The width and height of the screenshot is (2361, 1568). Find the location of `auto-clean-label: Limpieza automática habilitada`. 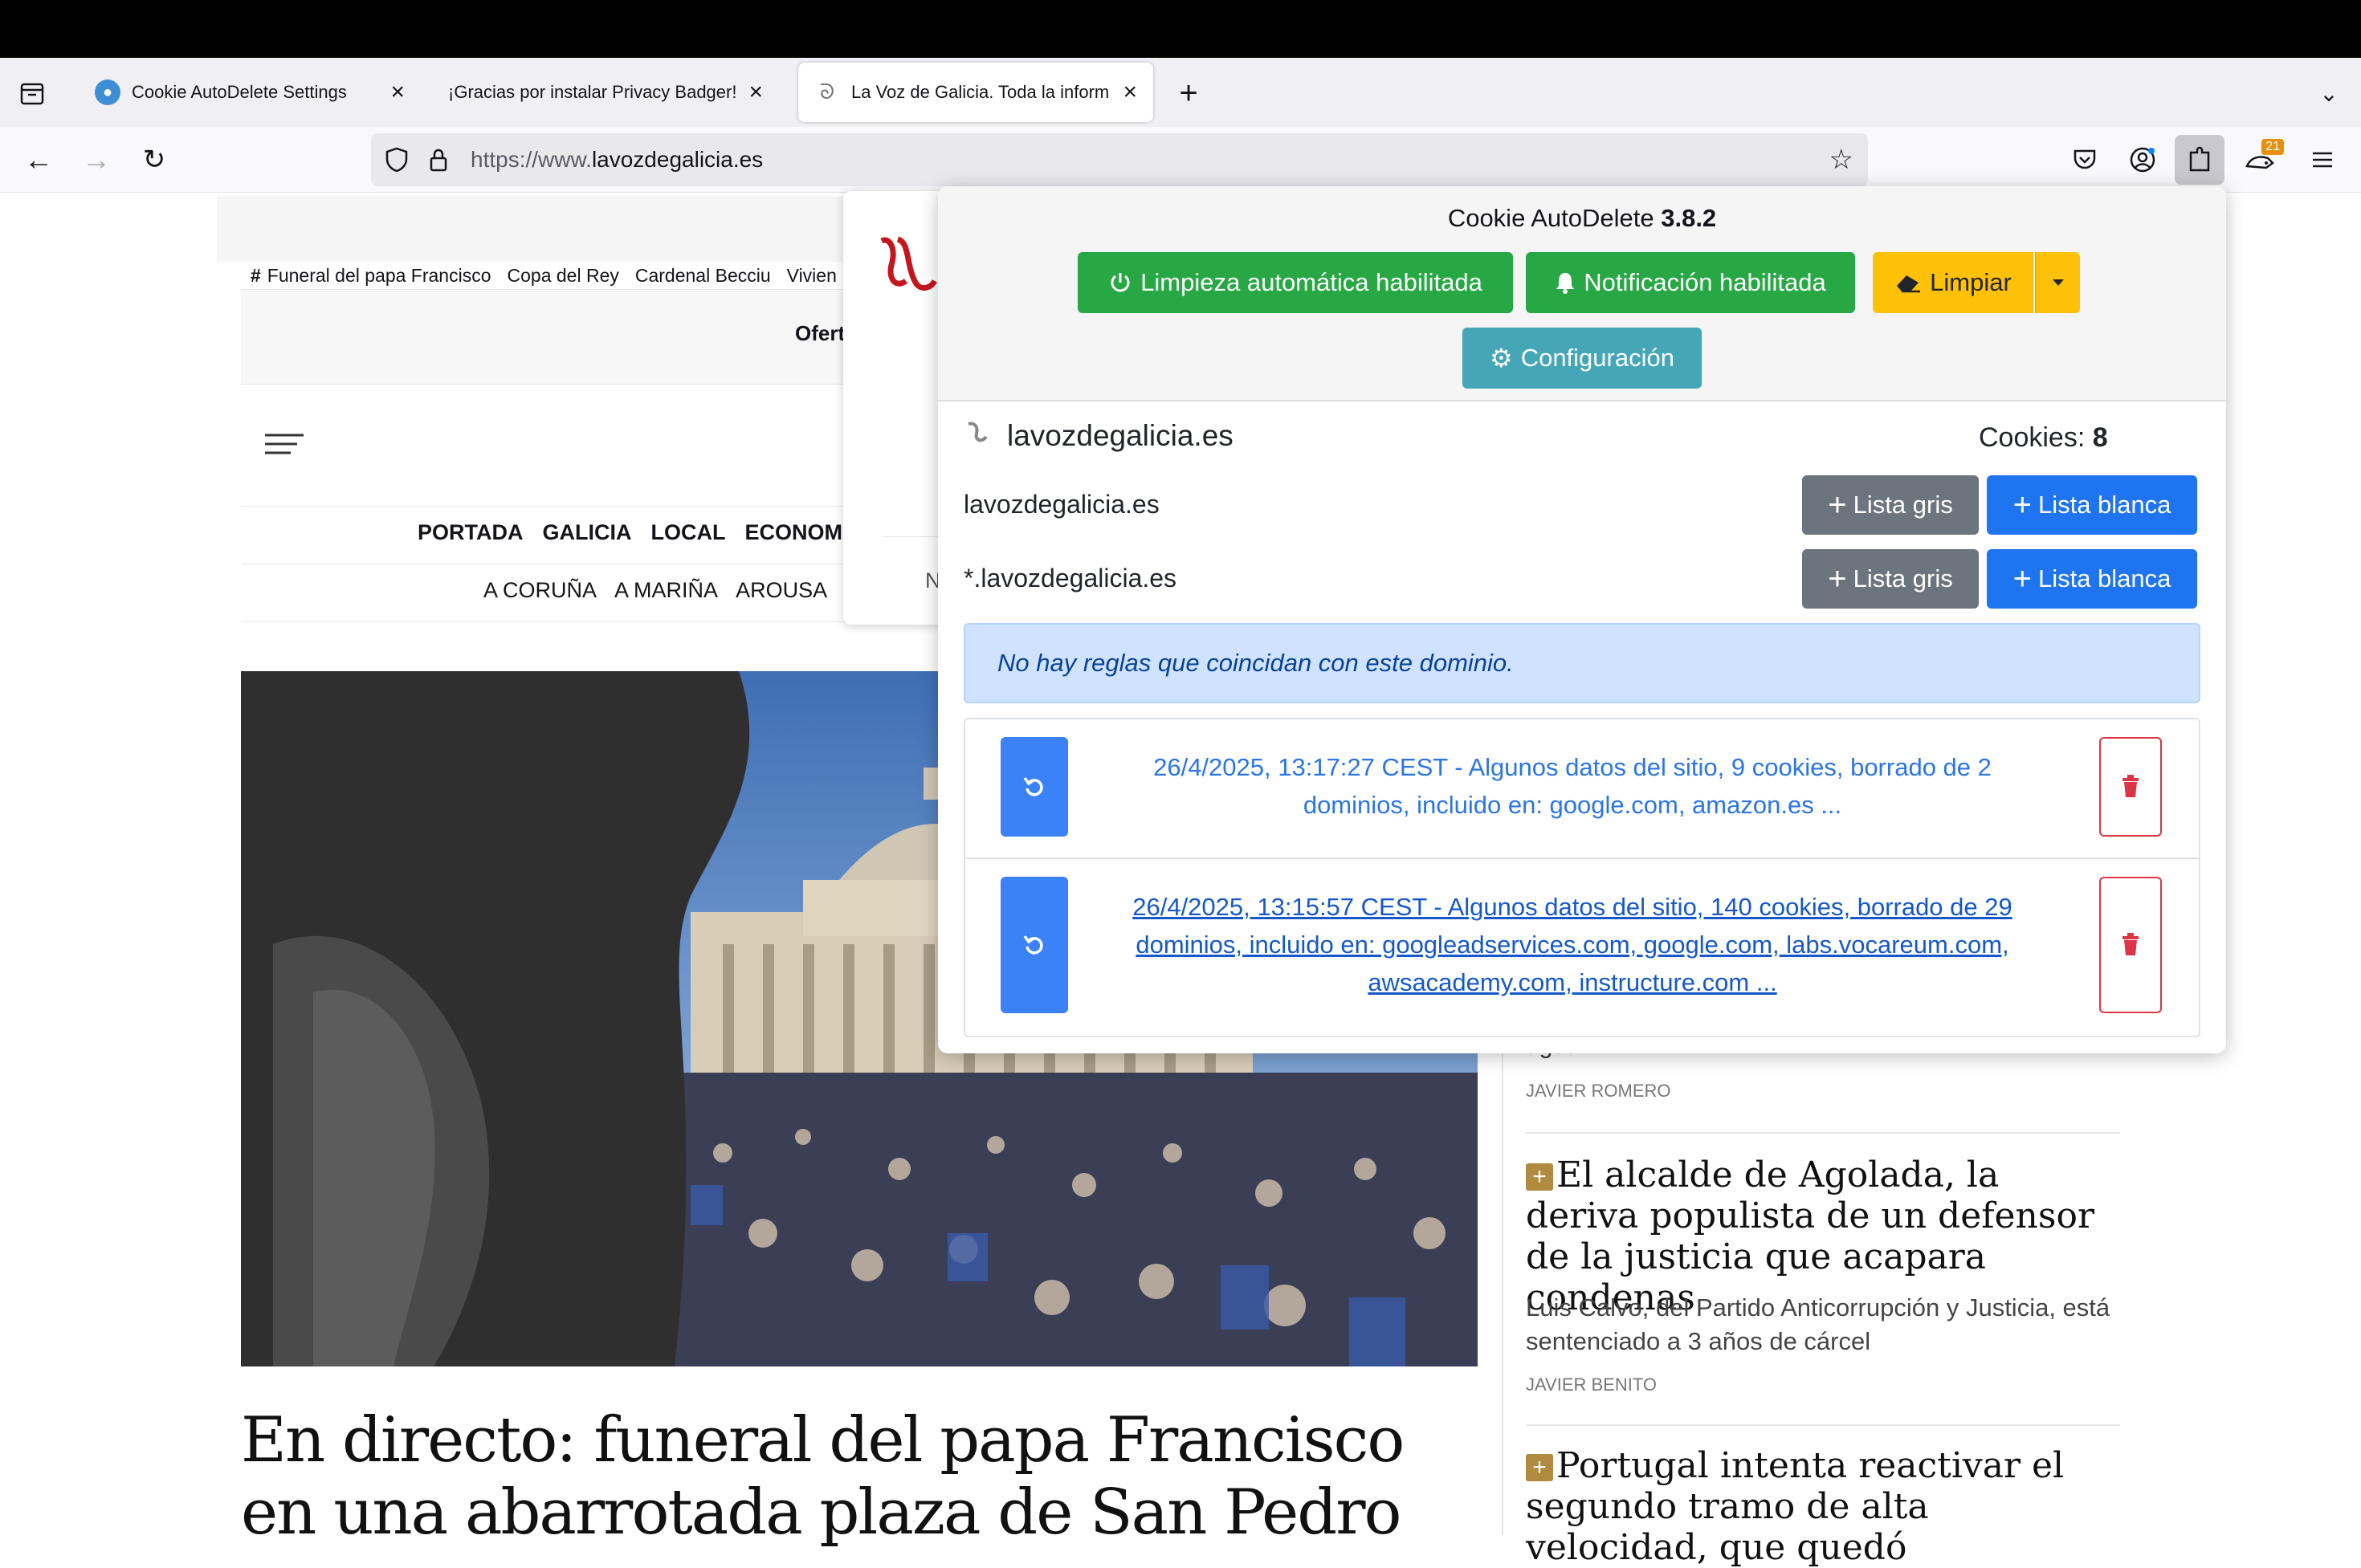

auto-clean-label: Limpieza automática habilitada is located at coordinates (1311, 282).